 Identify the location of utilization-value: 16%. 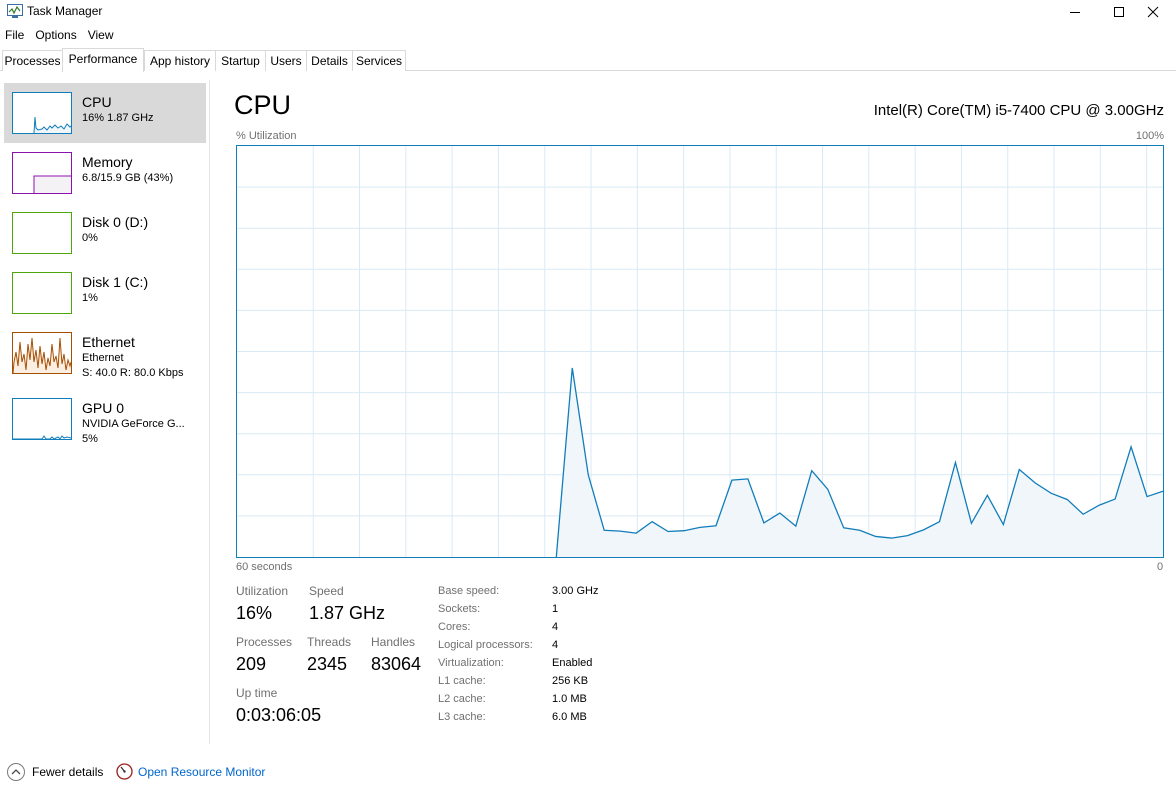
(254, 613).